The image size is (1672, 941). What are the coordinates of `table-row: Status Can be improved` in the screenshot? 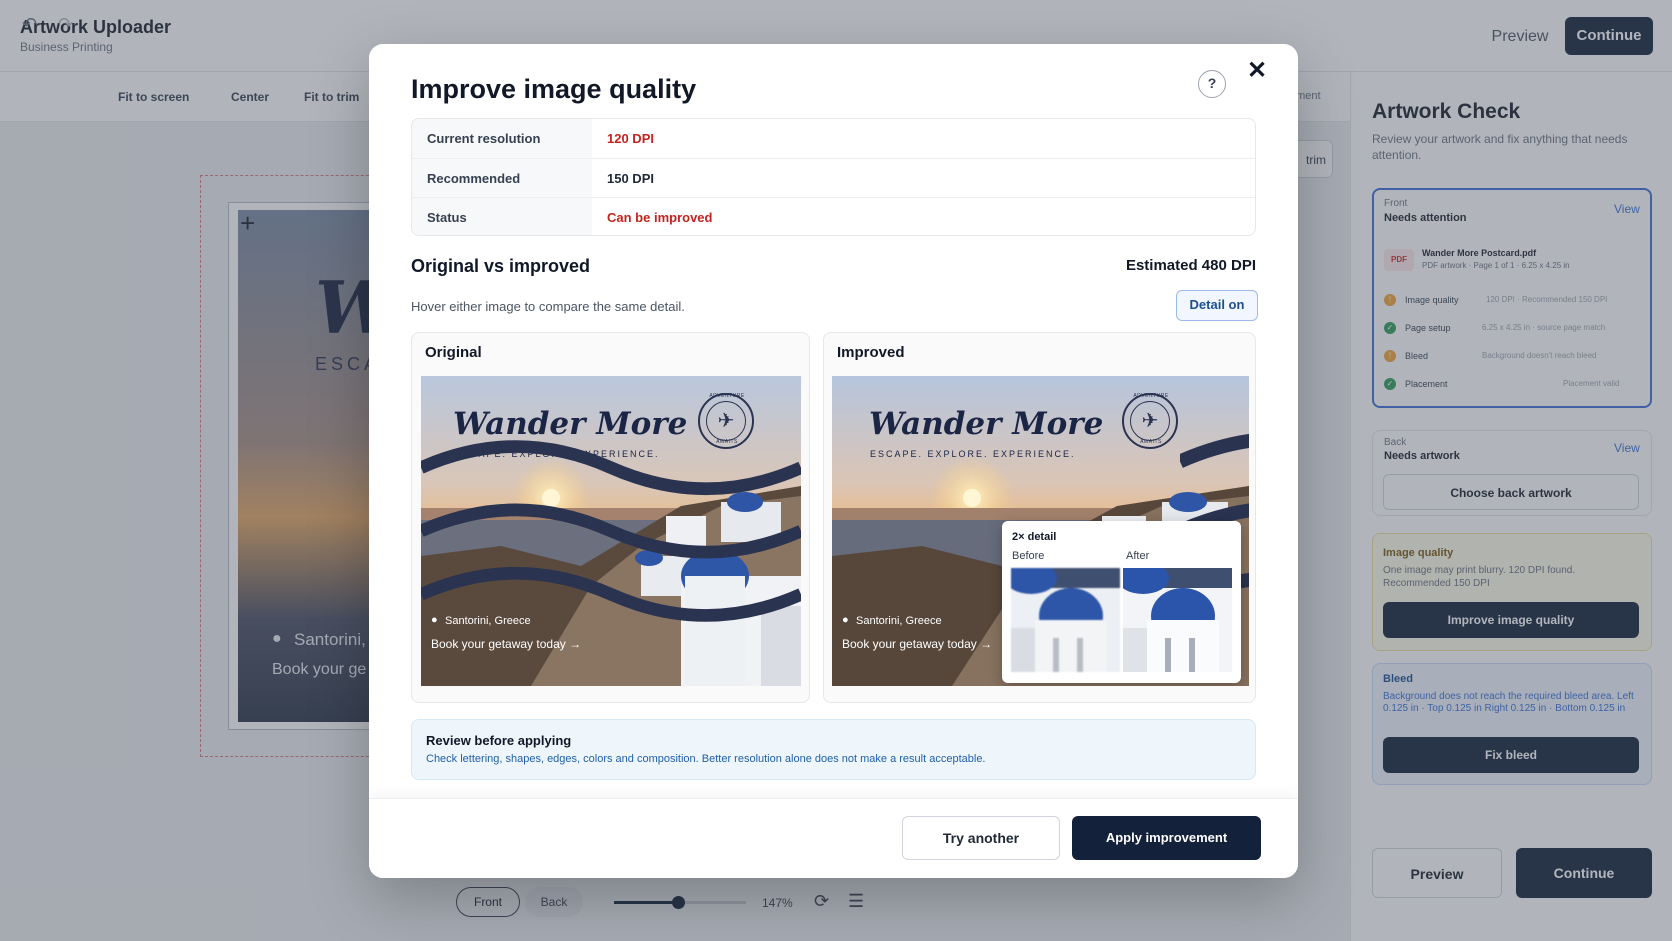 It's located at (833, 216).